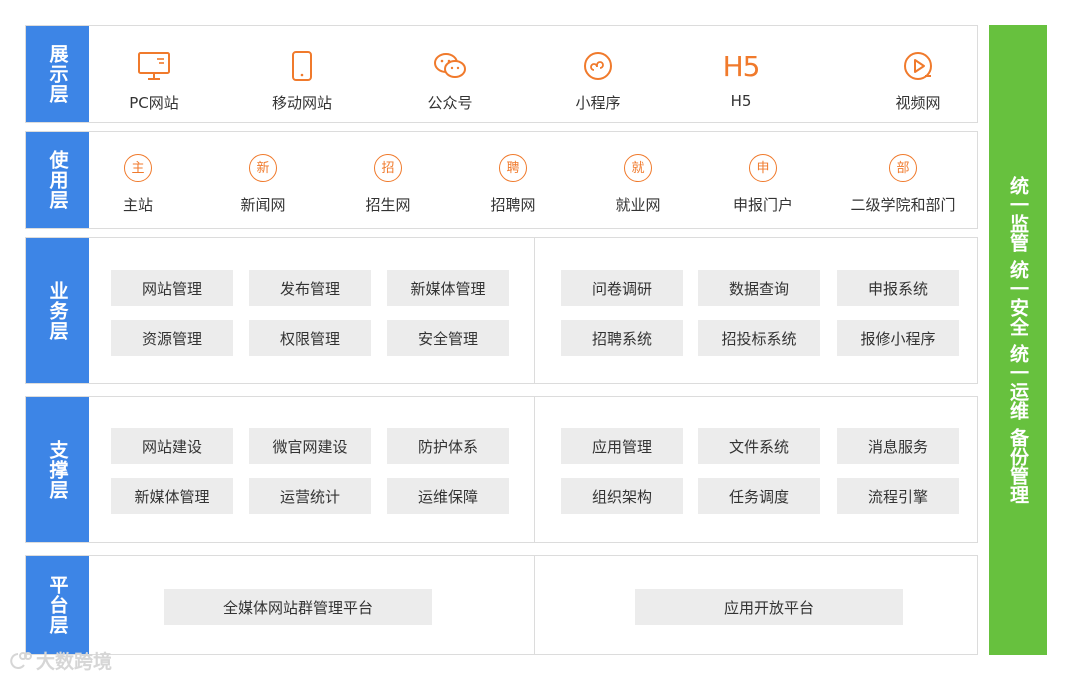 The width and height of the screenshot is (1080, 681). I want to click on layer-label-business: 业务层, so click(57, 310).